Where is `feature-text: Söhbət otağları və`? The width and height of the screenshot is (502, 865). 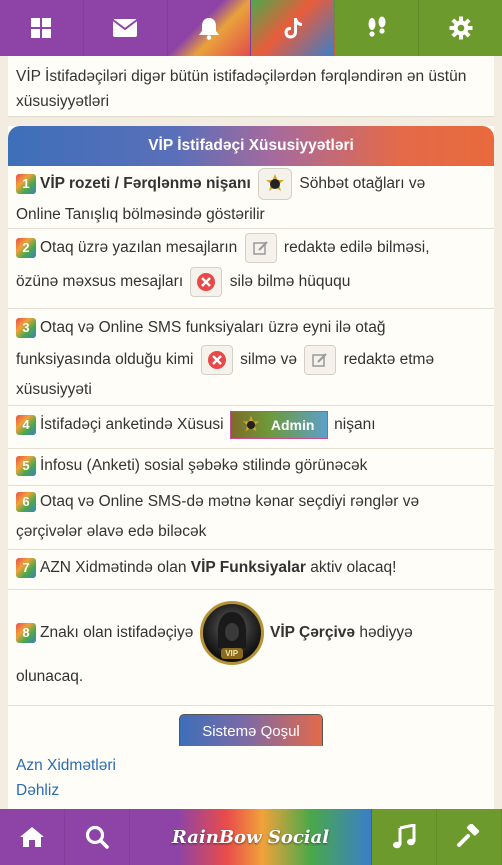 feature-text: Söhbət otağları və is located at coordinates (362, 184).